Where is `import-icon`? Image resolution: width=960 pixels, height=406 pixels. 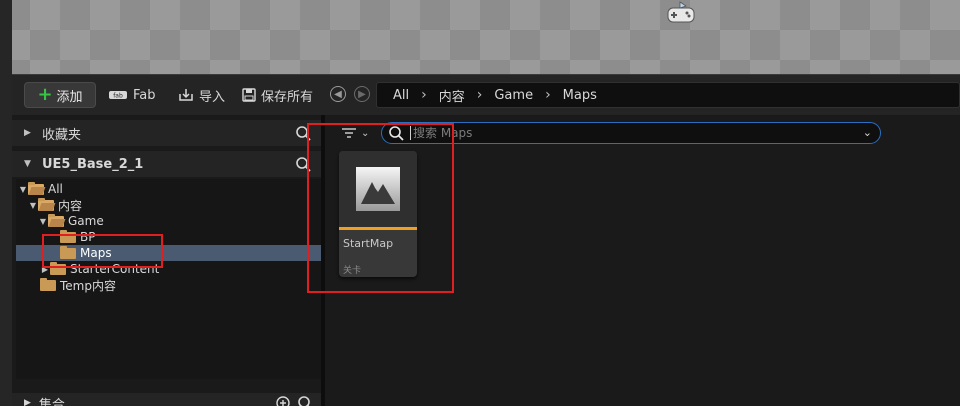 import-icon is located at coordinates (186, 95).